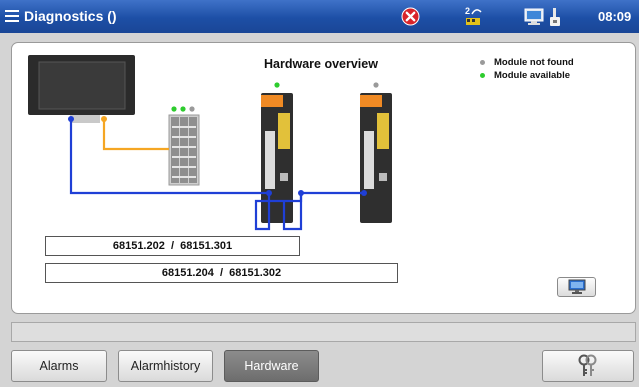 This screenshot has width=639, height=387. I want to click on monitor-button, so click(576, 287).